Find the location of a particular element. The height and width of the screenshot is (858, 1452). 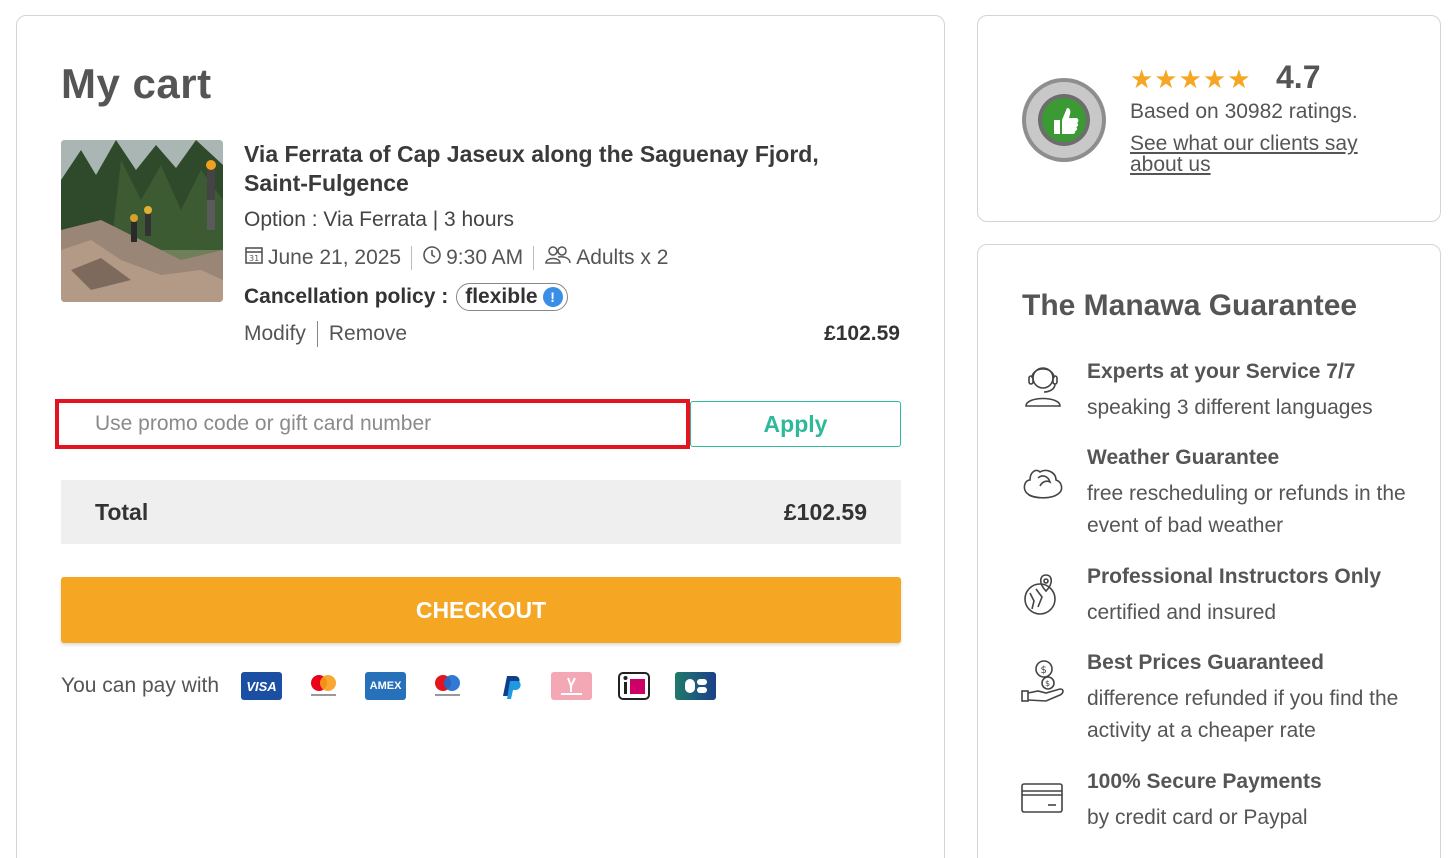

ekomi-badge-icon is located at coordinates (1064, 120).